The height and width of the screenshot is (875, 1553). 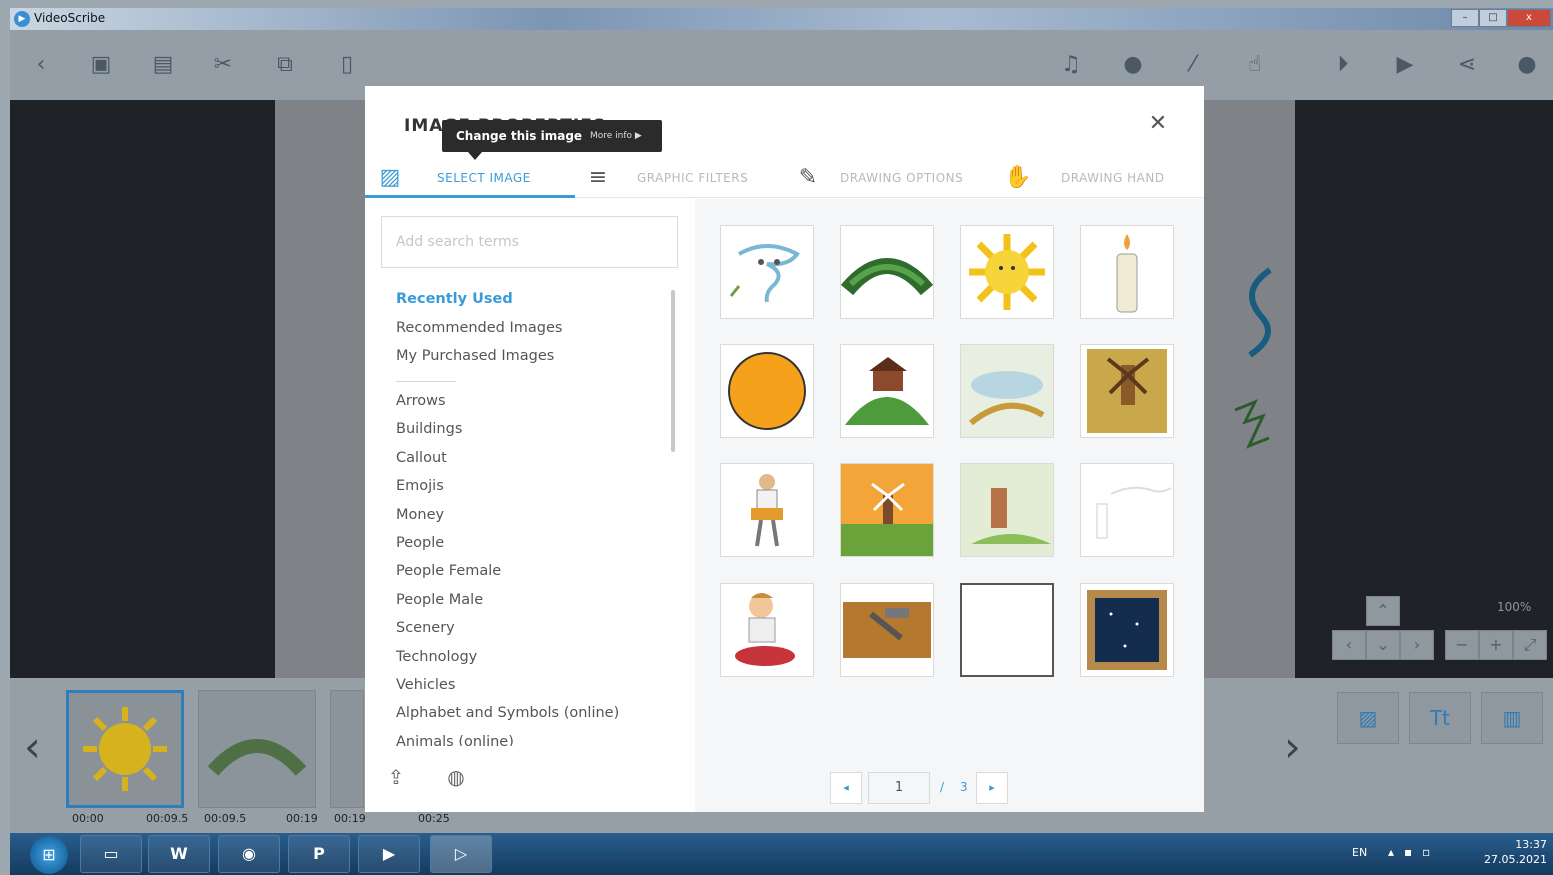 What do you see at coordinates (846, 788) in the screenshot?
I see `prev-page-button: ◂` at bounding box center [846, 788].